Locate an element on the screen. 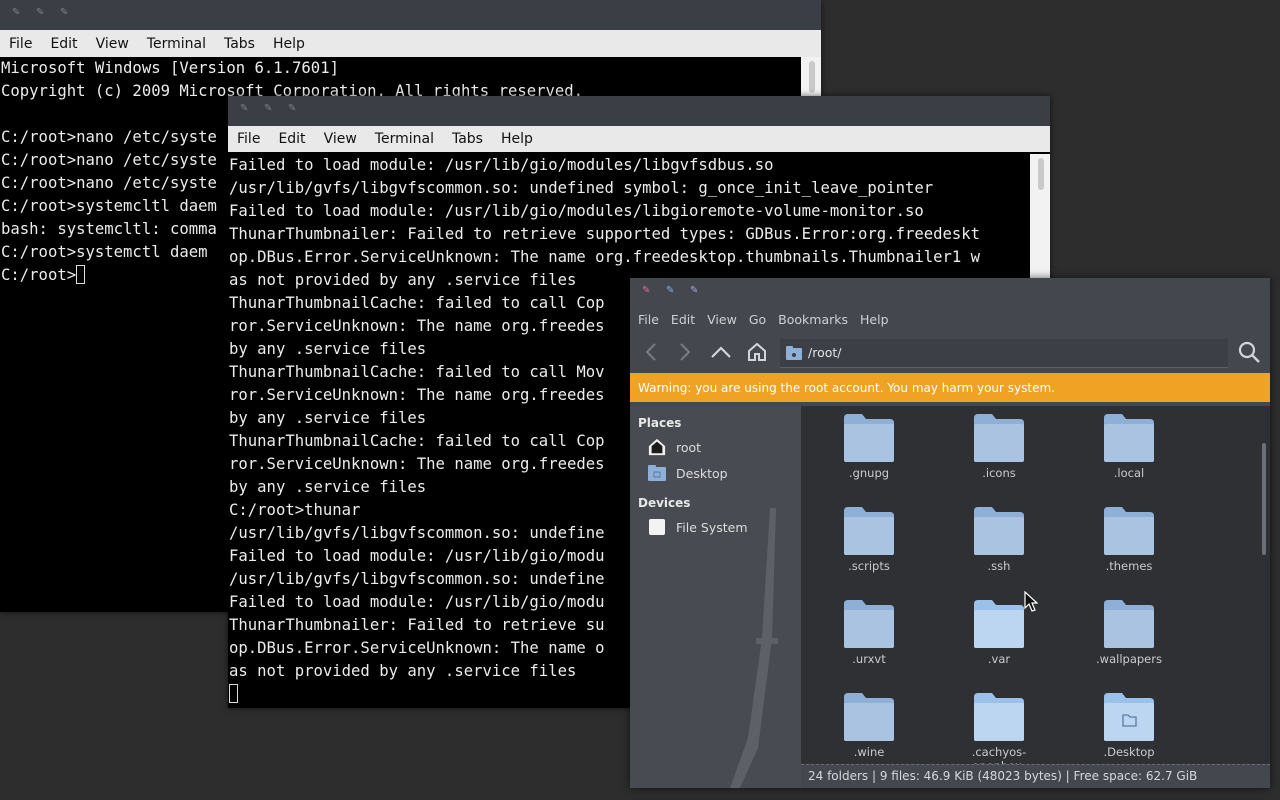  folder-label: .local is located at coordinates (1129, 473).